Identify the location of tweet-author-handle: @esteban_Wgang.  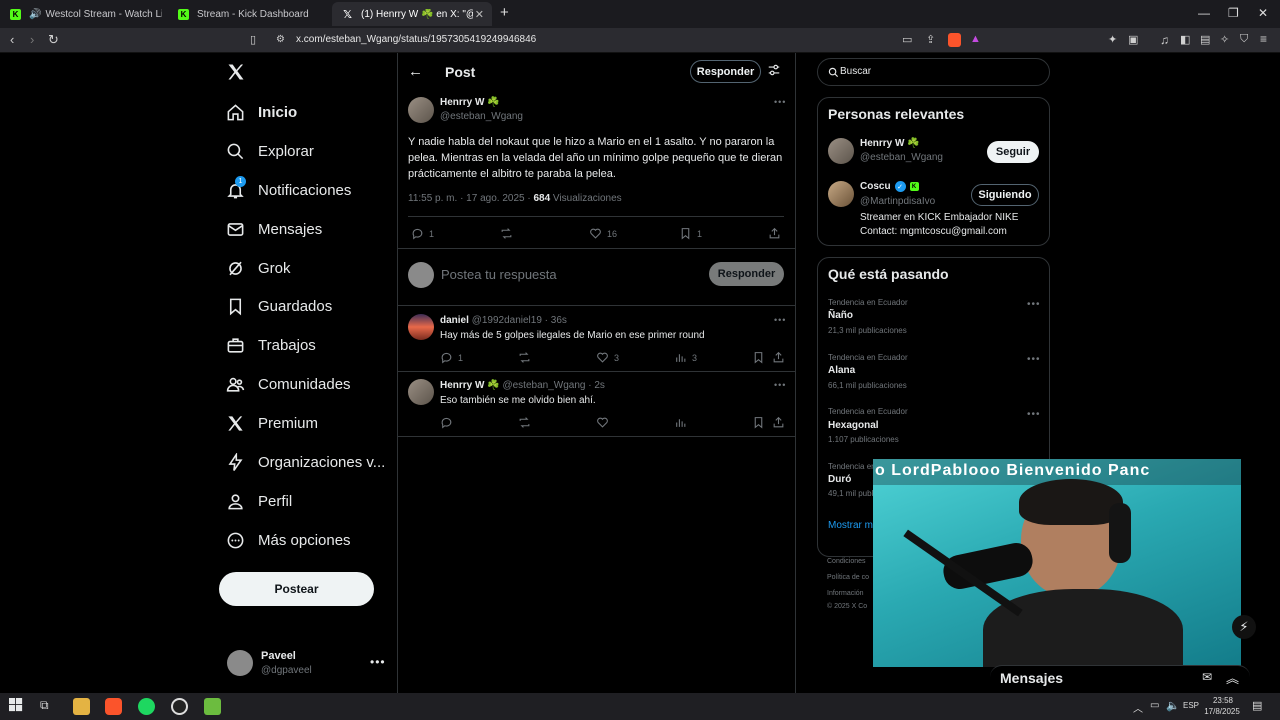
(481, 116).